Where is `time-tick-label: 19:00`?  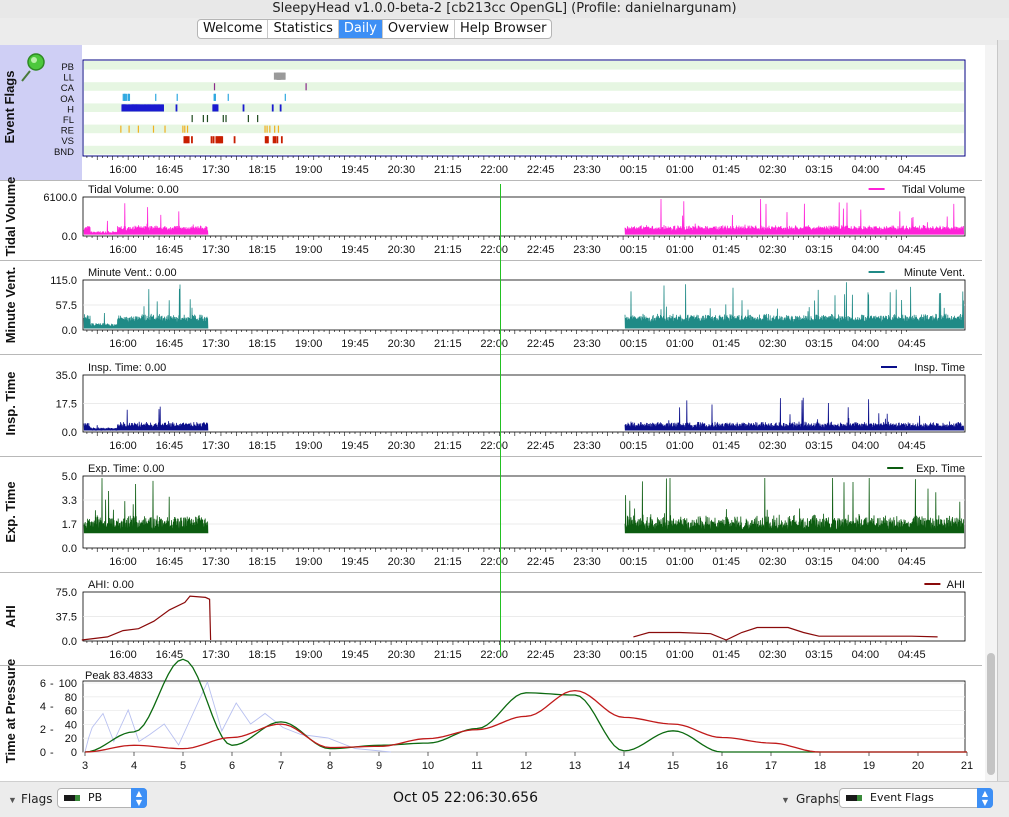
time-tick-label: 19:00 is located at coordinates (309, 250).